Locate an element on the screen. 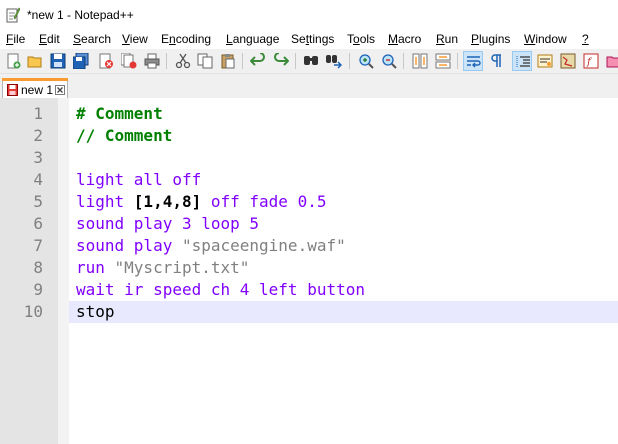 The image size is (618, 444). undo-button is located at coordinates (258, 61).